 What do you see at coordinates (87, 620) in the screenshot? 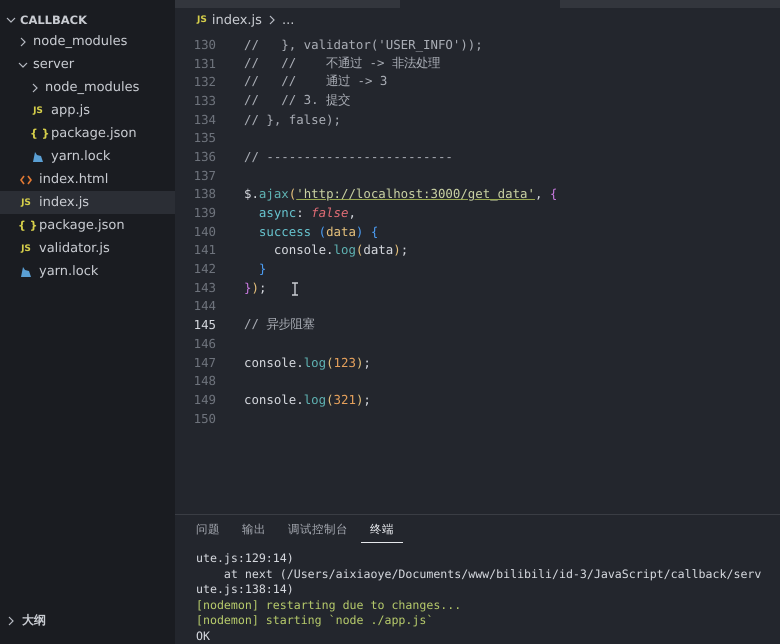
I see `outline-section-header: 大纲` at bounding box center [87, 620].